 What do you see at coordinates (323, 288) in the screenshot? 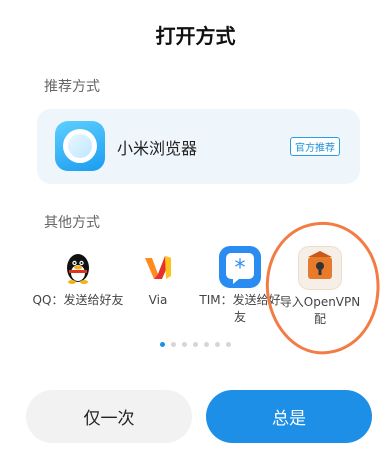
I see `red-circle-annotation` at bounding box center [323, 288].